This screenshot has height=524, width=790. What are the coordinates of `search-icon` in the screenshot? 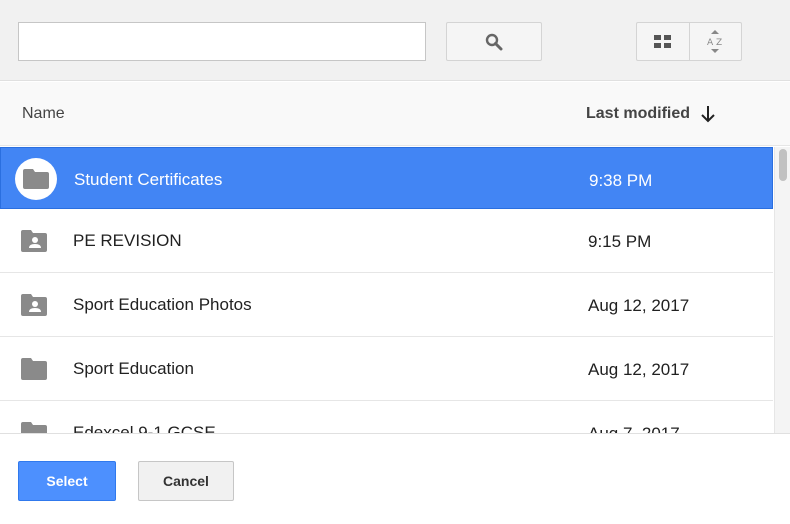 It's located at (494, 41).